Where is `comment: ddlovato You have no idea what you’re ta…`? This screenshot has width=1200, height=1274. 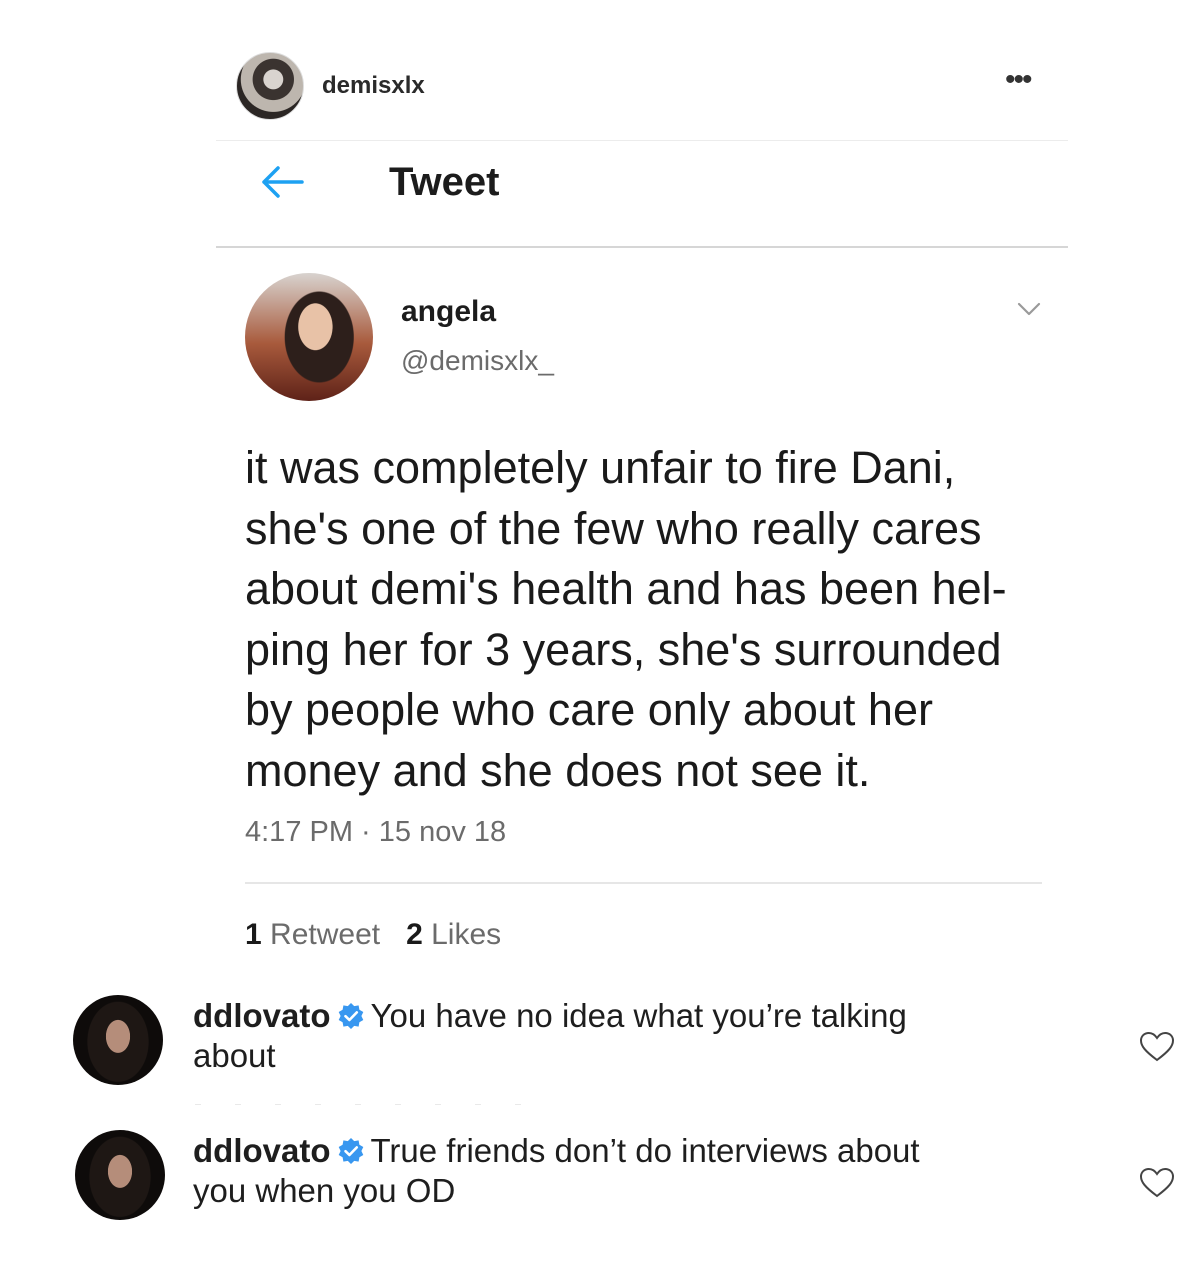 comment: ddlovato You have no idea what you’re ta… is located at coordinates (633, 1036).